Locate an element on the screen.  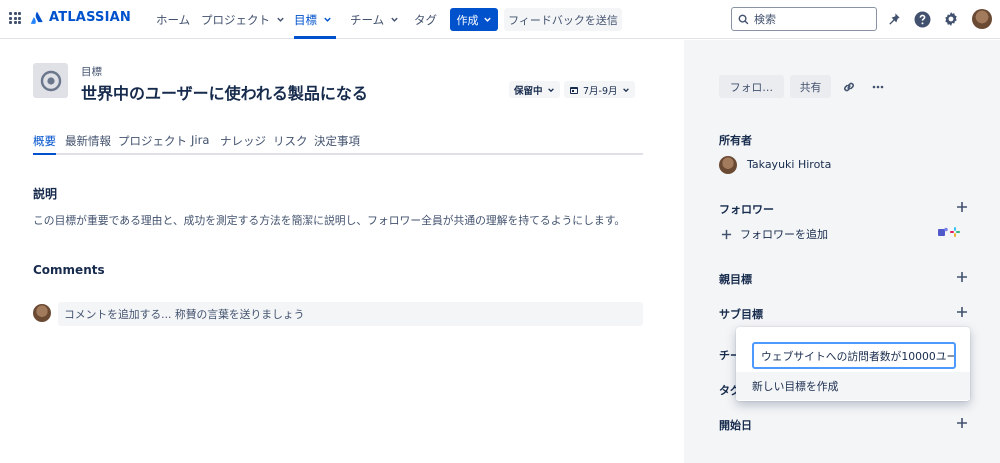
create-button-label: 作成 is located at coordinates (467, 20).